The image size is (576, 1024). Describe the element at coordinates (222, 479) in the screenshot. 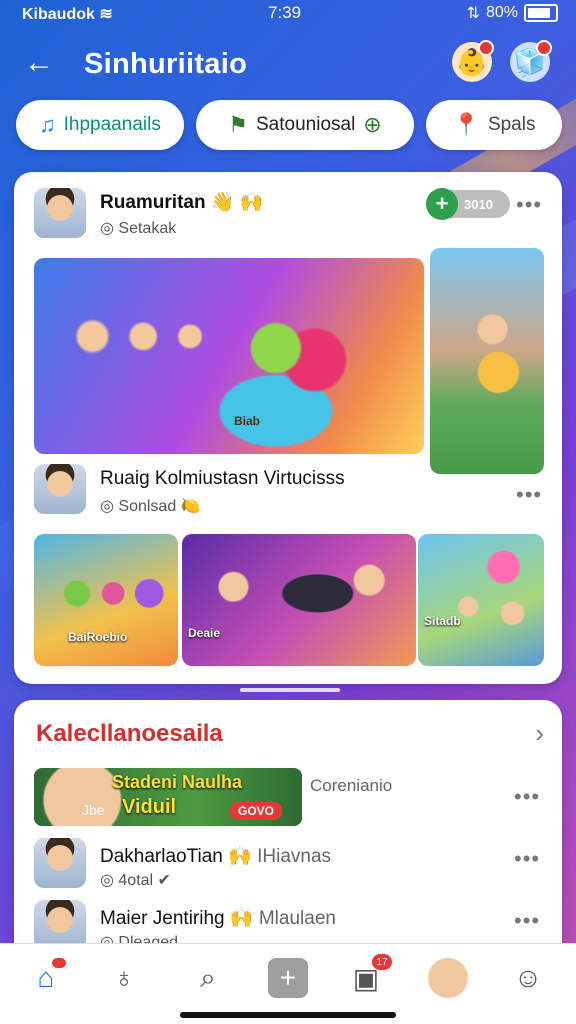

I see `post-author: Ruaig Kolmiustasn Virtucisss` at that location.